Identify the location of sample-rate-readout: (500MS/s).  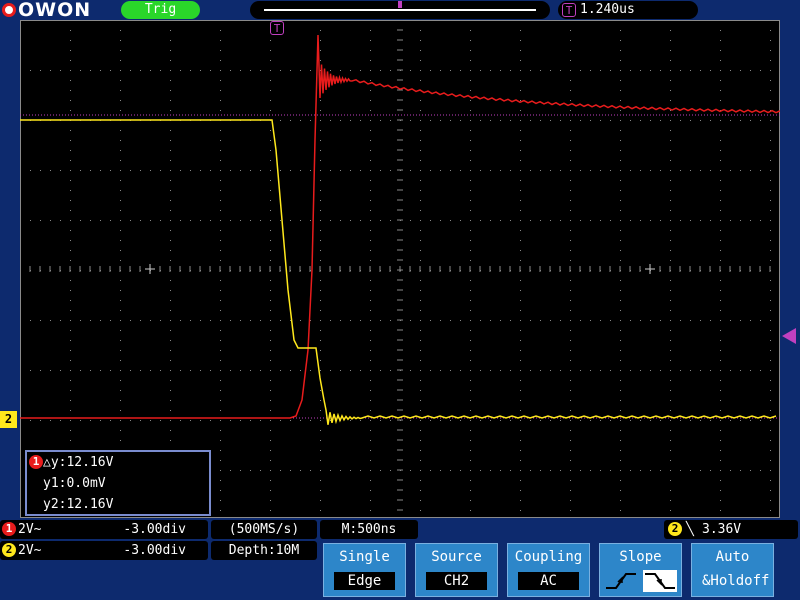
(264, 529).